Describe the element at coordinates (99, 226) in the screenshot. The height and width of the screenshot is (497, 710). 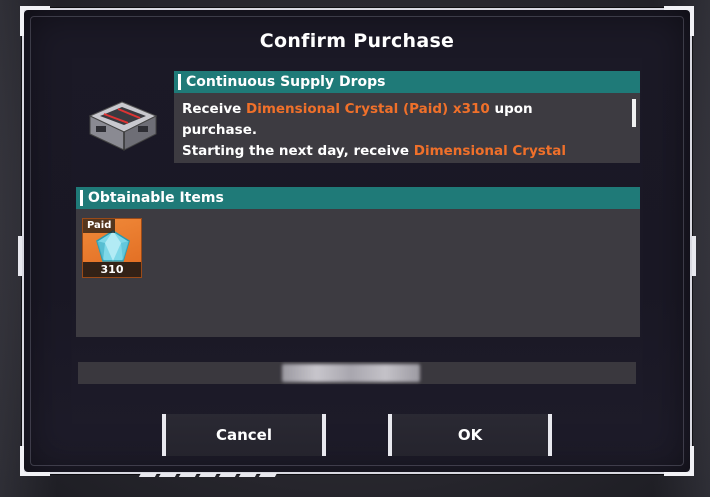
I see `paid-badge: Paid` at that location.